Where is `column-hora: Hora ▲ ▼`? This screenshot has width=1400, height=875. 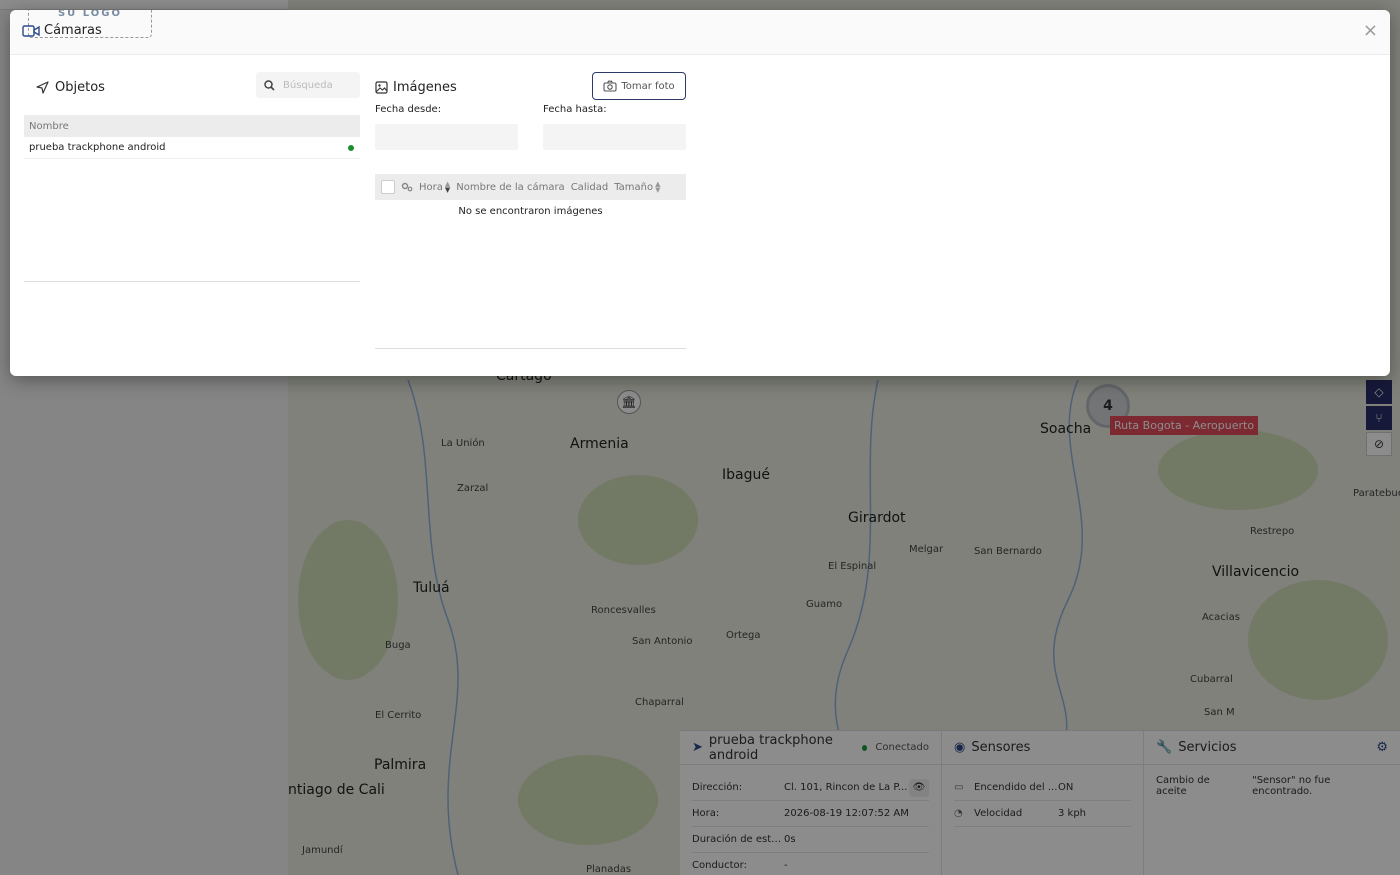 column-hora: Hora ▲ ▼ is located at coordinates (435, 187).